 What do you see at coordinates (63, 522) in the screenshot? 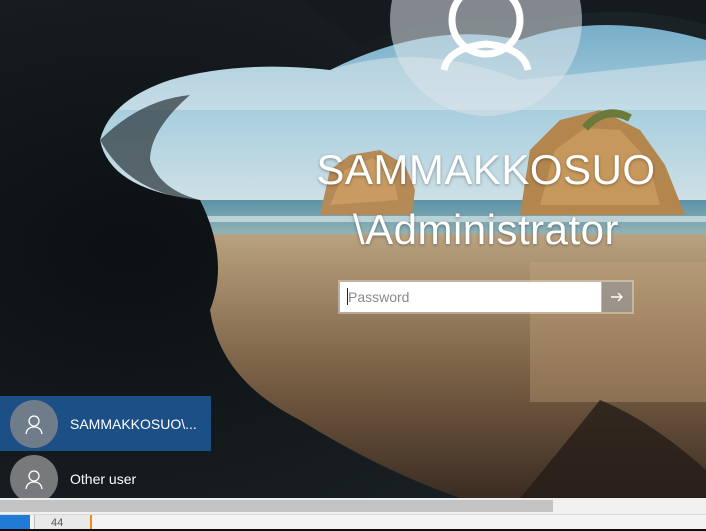
I see `taskbar-item: 44` at bounding box center [63, 522].